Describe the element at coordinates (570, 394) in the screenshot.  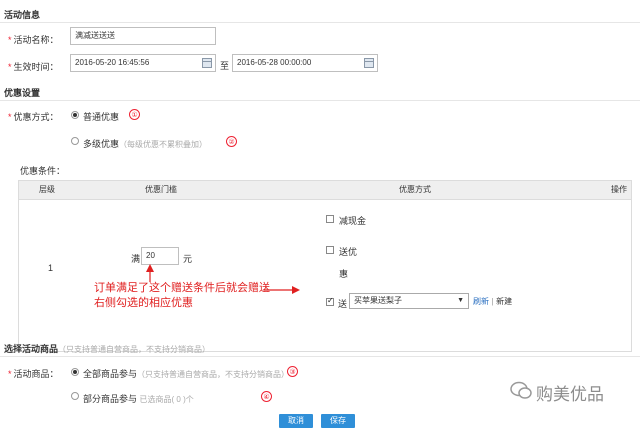
I see `watermark-text: 购美优品` at that location.